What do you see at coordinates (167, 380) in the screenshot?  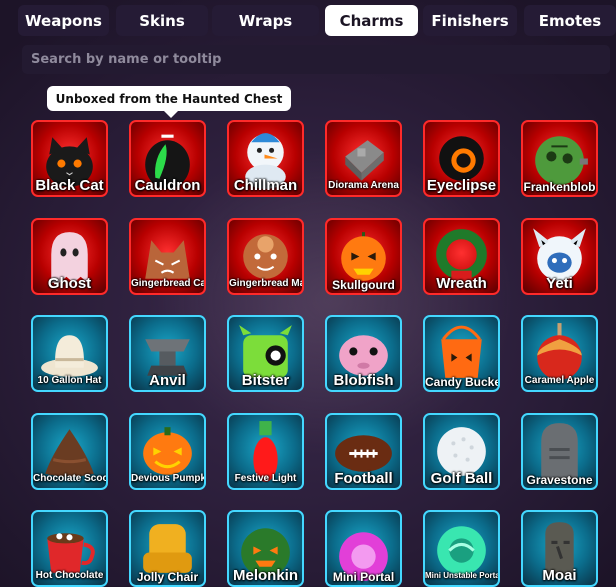 I see `charm-label: Anvil` at bounding box center [167, 380].